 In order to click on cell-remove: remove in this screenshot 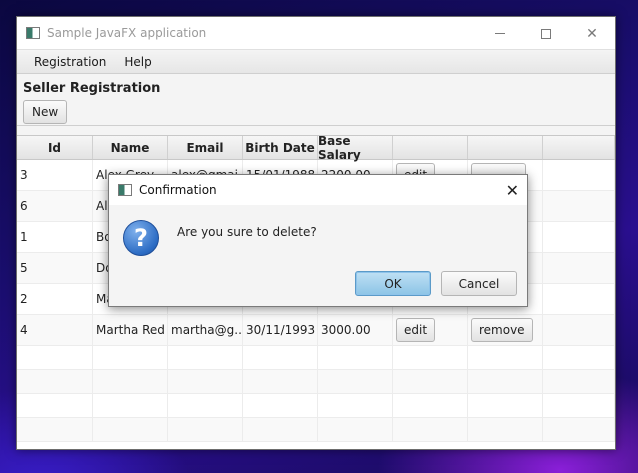, I will do `click(505, 330)`.